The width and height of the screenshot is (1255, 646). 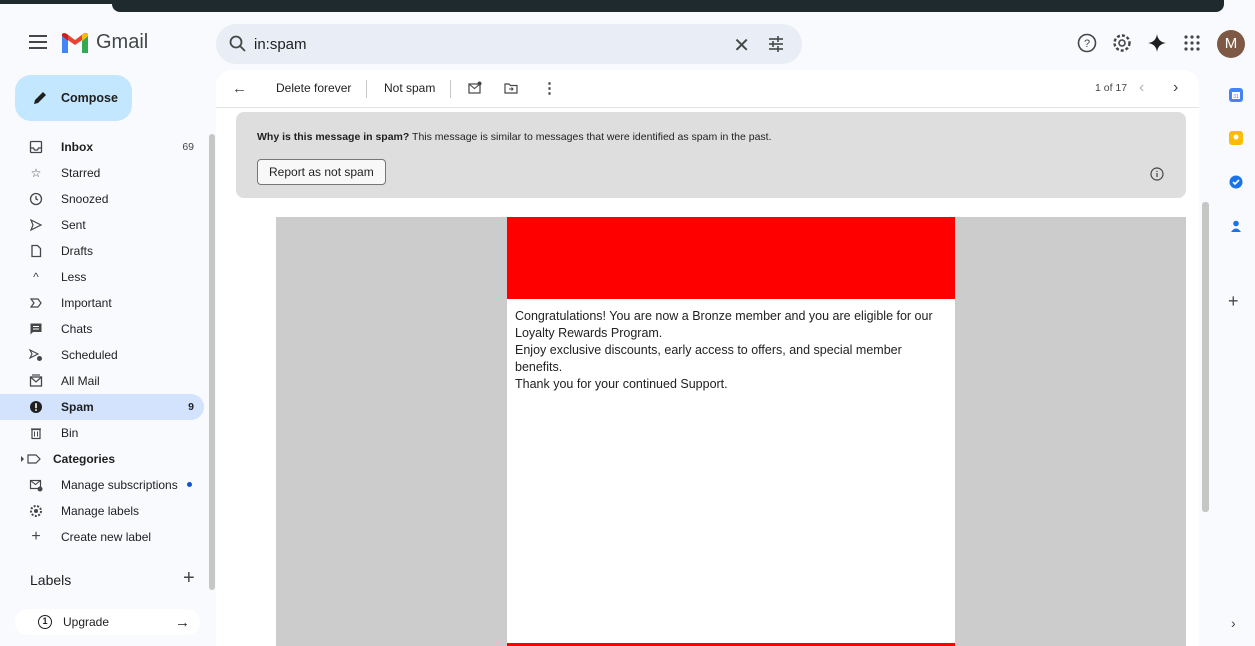 I want to click on sidebar-item-chats: Chats, so click(x=102, y=329).